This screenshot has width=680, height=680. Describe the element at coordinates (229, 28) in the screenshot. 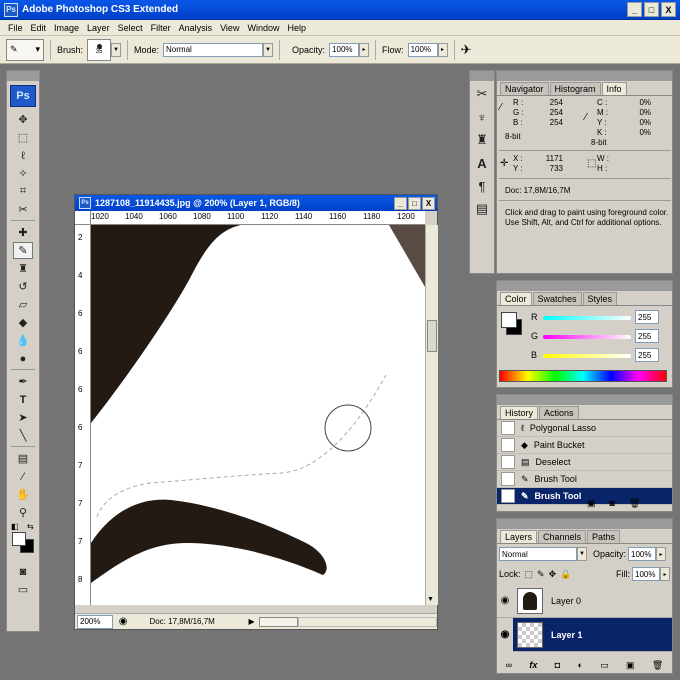

I see `menu-view: View` at that location.